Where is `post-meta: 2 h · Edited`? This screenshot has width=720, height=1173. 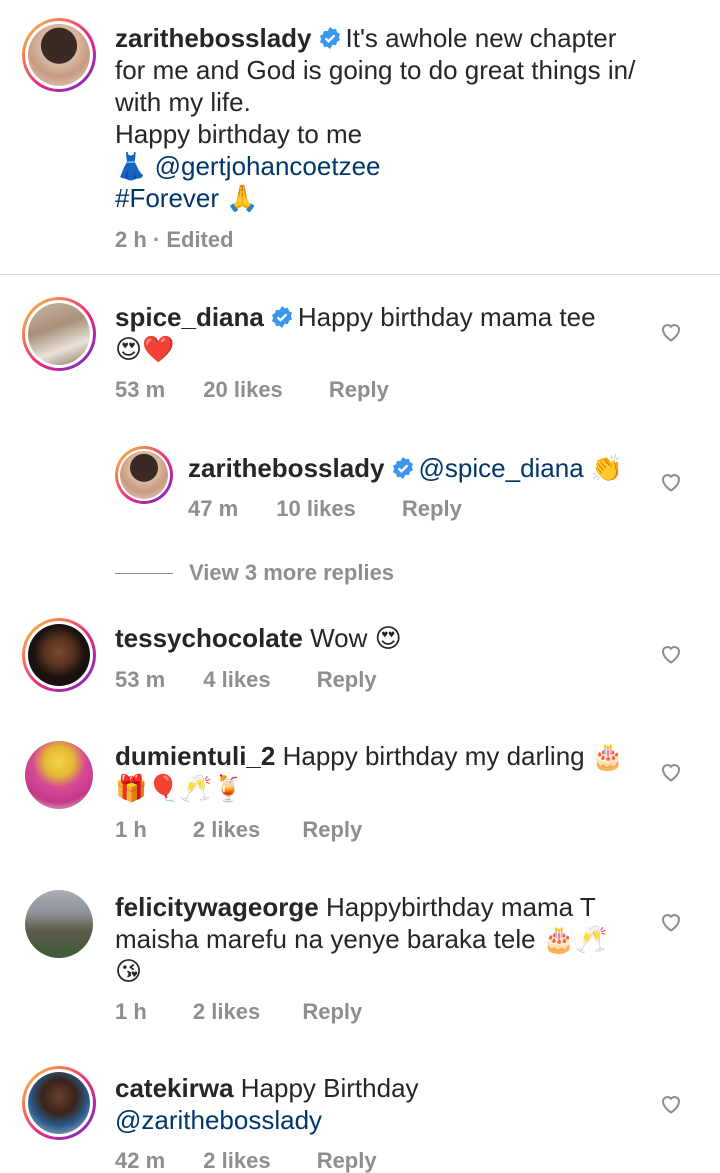
post-meta: 2 h · Edited is located at coordinates (174, 239).